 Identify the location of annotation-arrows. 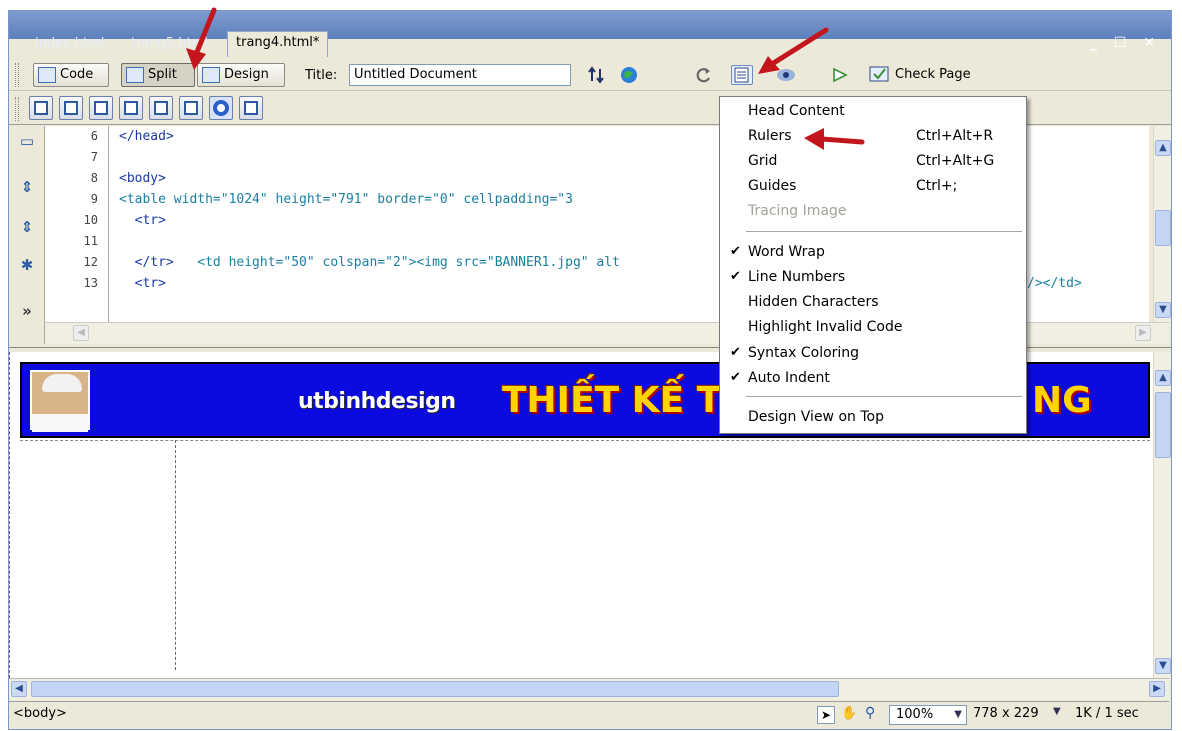
(525, 78).